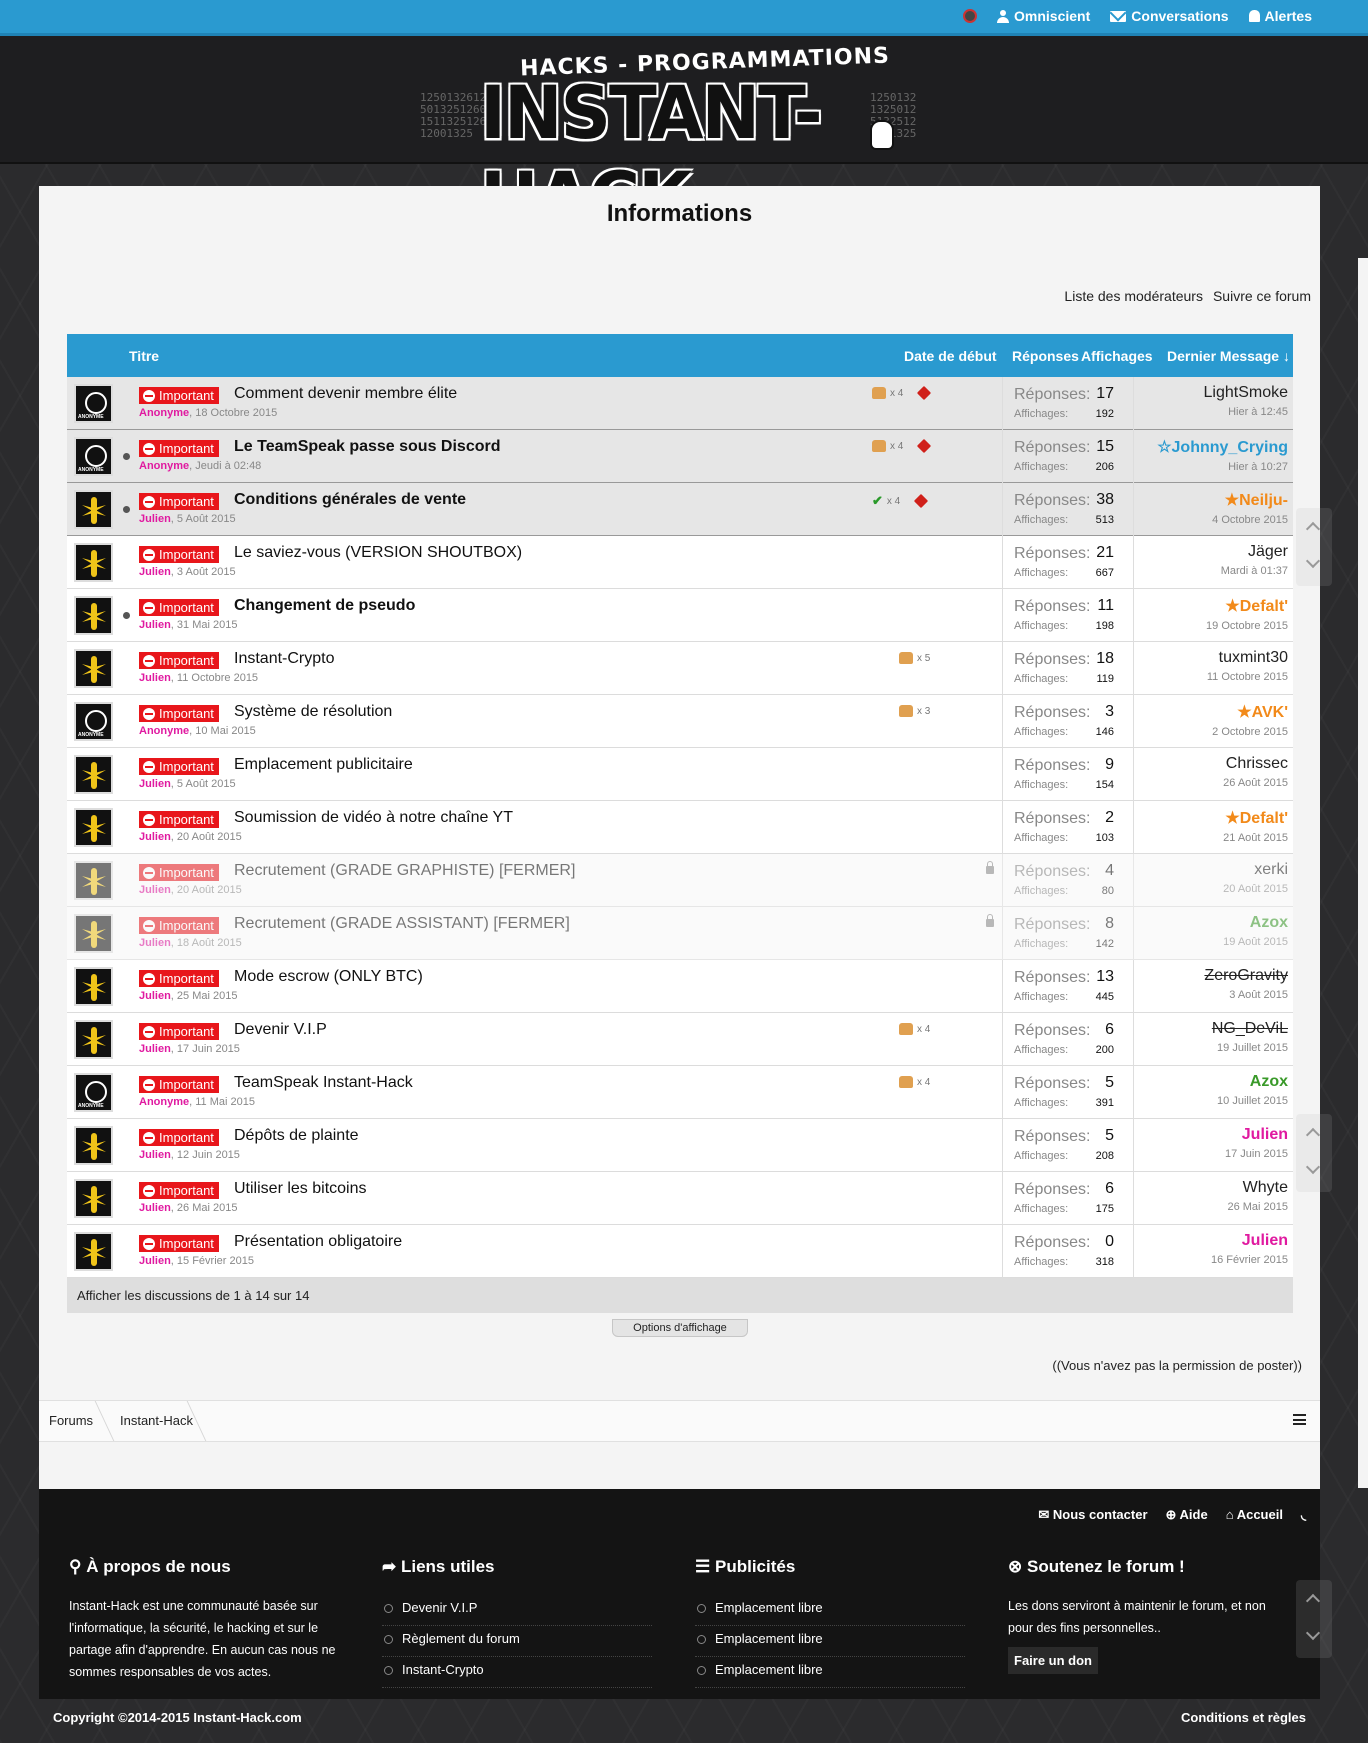 This screenshot has width=1368, height=1743. What do you see at coordinates (970, 16) in the screenshot?
I see `status-icon` at bounding box center [970, 16].